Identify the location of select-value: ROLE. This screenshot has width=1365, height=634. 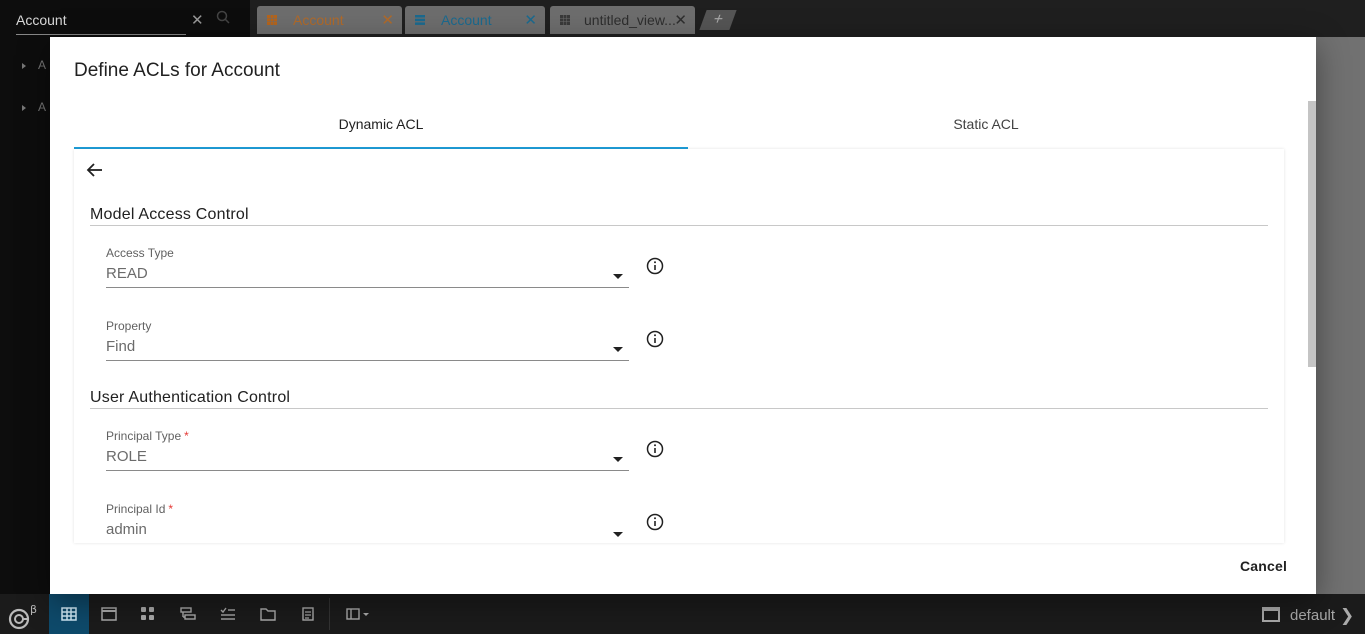
(126, 456).